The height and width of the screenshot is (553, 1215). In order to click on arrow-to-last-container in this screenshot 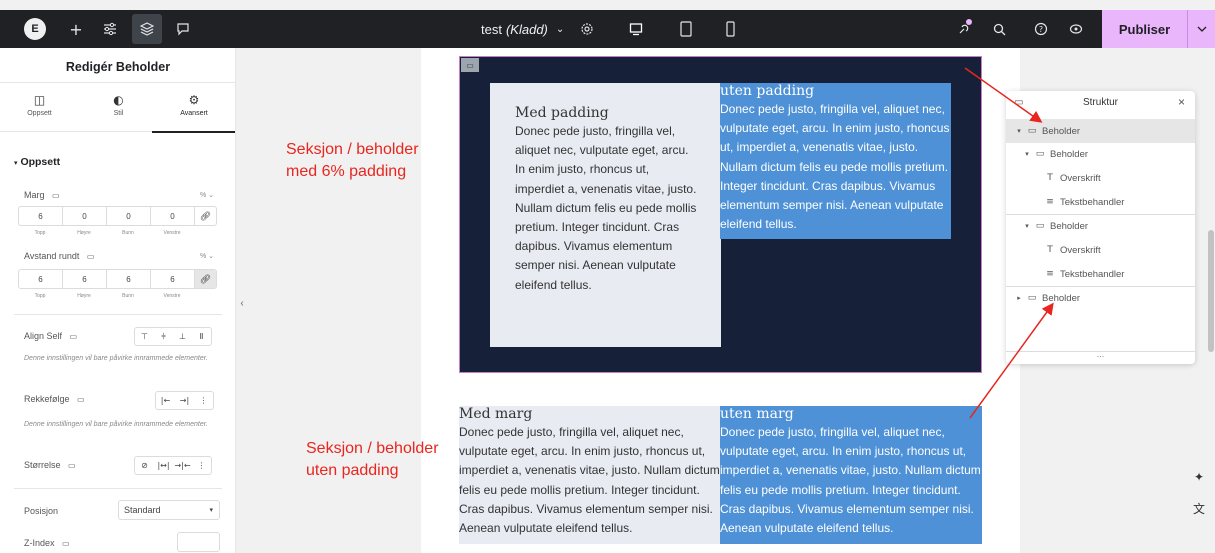, I will do `click(1011, 360)`.